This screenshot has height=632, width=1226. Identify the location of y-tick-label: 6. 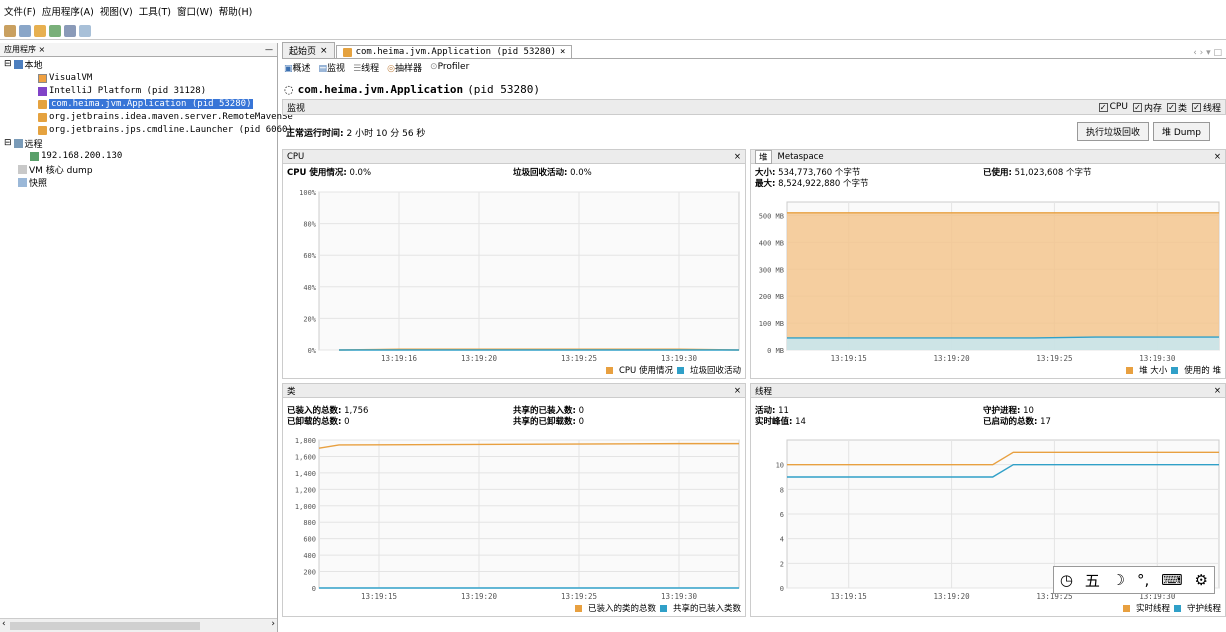
(782, 515).